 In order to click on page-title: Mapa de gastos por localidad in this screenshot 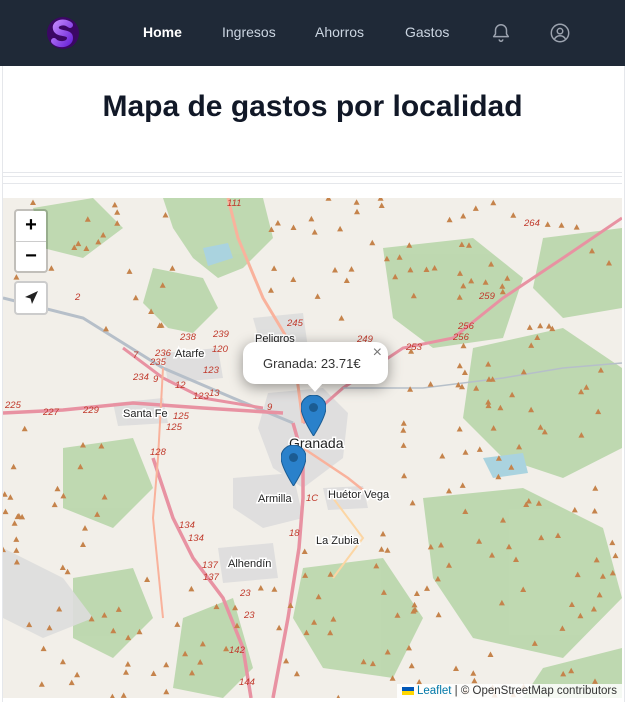, I will do `click(312, 106)`.